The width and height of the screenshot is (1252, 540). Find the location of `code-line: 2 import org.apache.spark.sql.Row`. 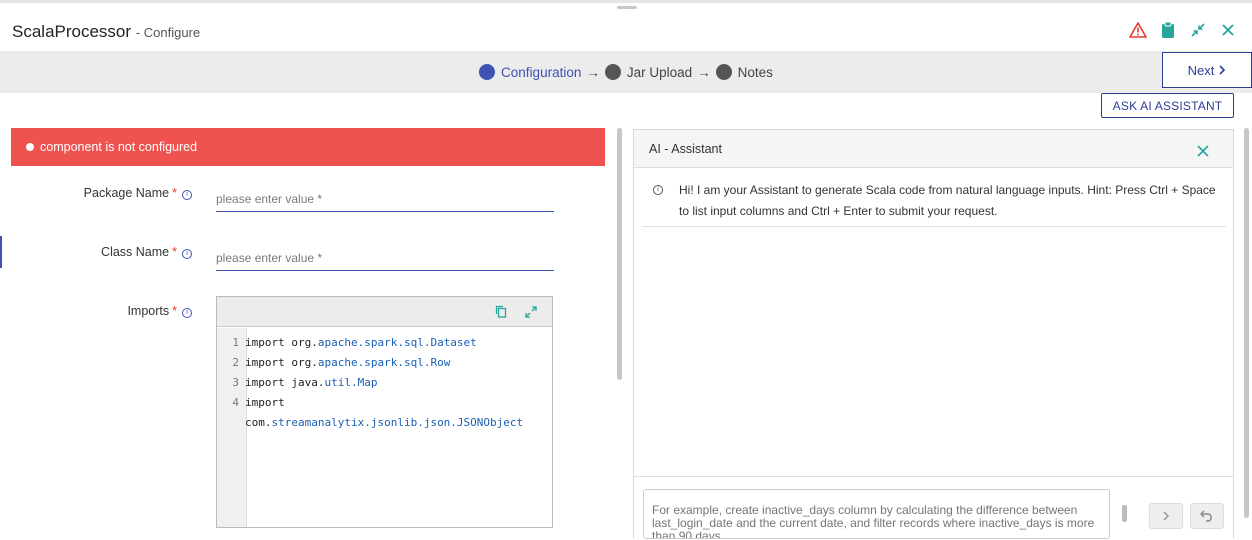

code-line: 2 import org.apache.spark.sql.Row is located at coordinates (384, 363).